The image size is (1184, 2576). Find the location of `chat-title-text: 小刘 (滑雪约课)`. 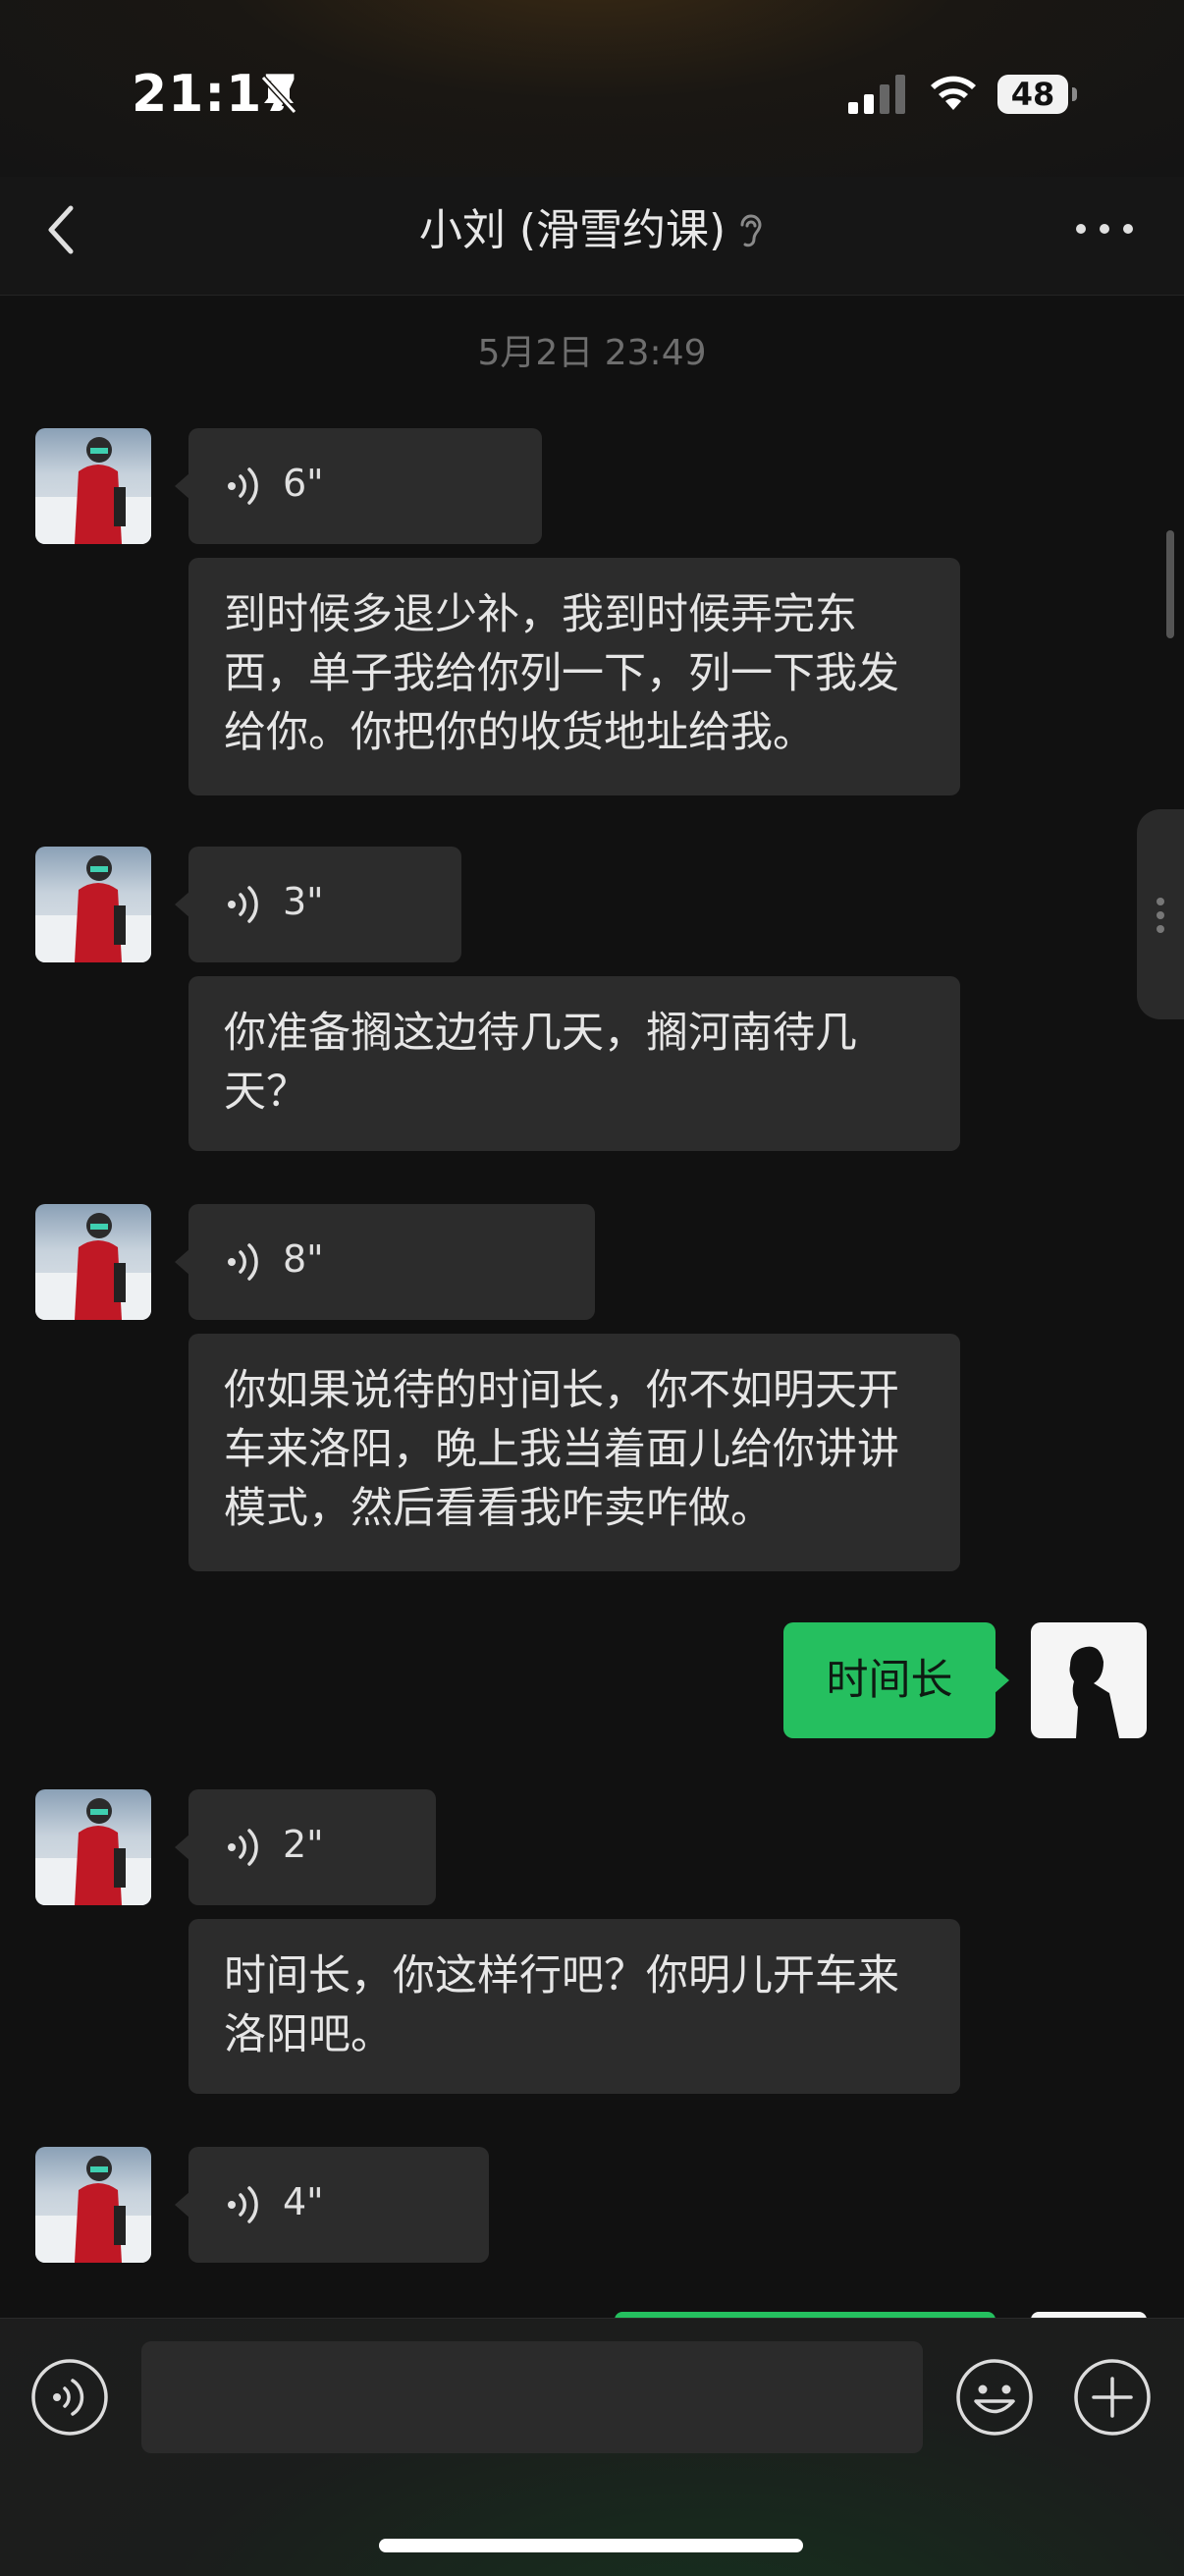

chat-title-text: 小刘 (滑雪约课) is located at coordinates (572, 230).